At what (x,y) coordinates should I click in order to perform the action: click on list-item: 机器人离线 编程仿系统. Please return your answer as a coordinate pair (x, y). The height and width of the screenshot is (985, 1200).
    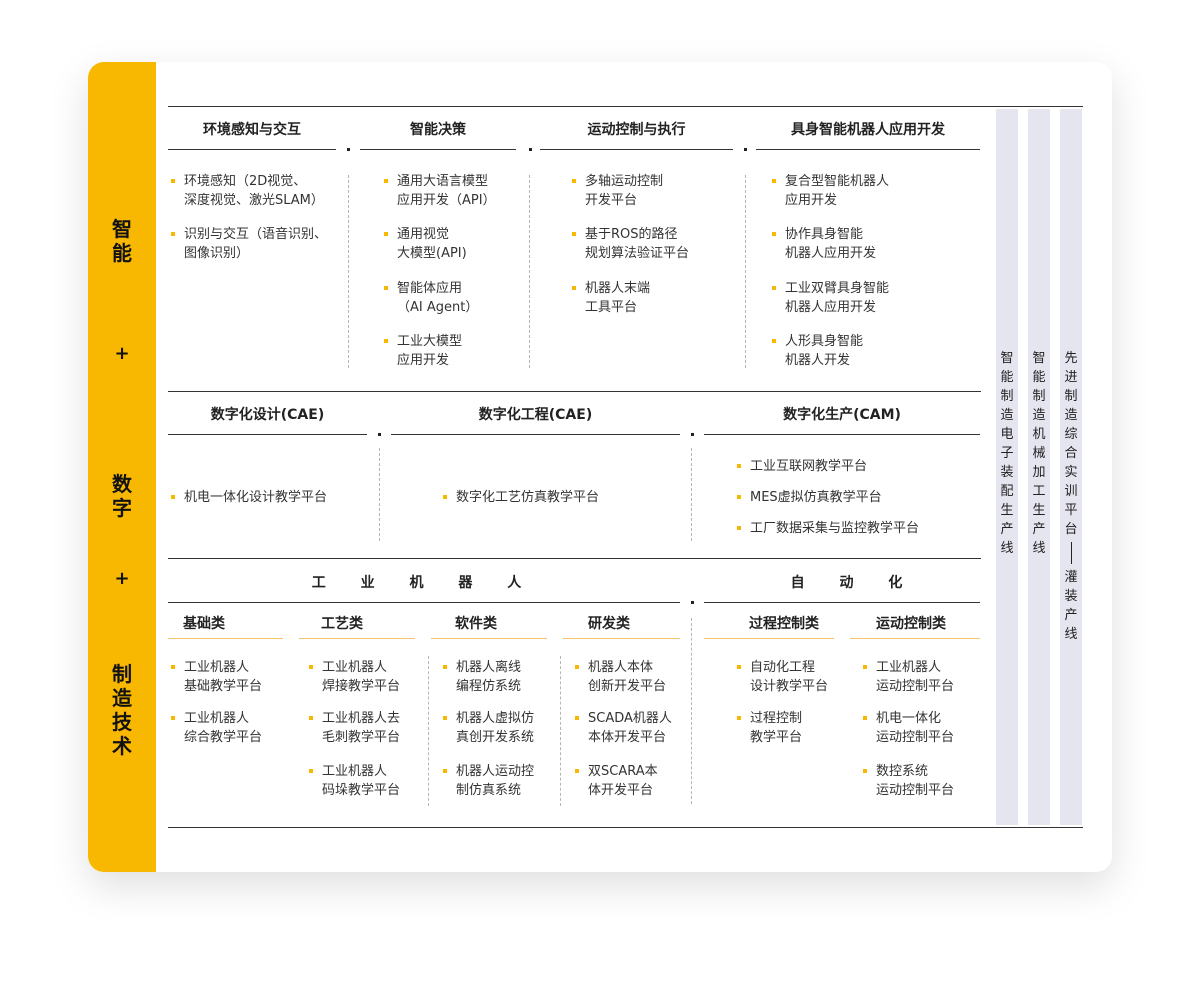
    Looking at the image, I should click on (481, 677).